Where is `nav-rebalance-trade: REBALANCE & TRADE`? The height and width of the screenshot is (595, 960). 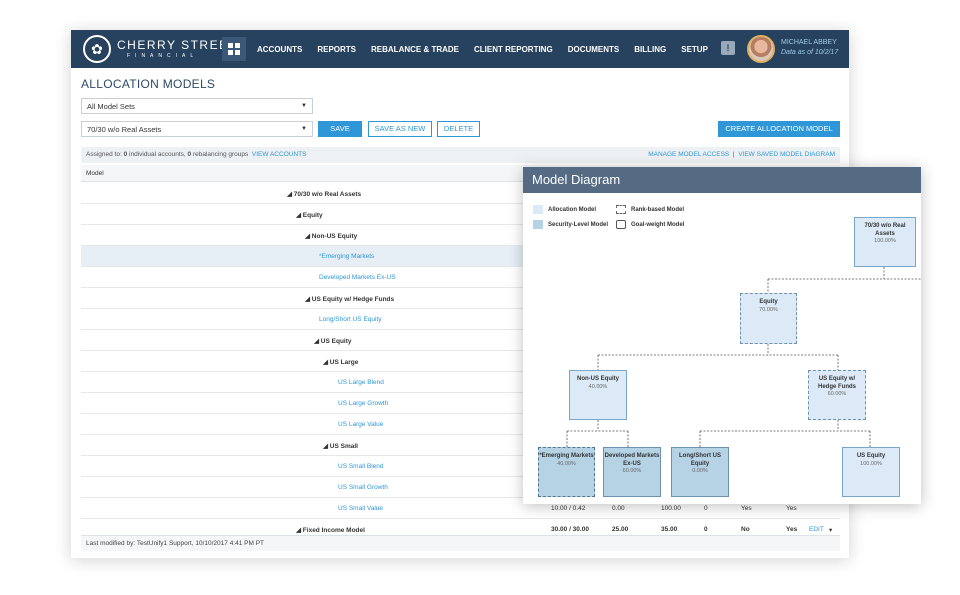 nav-rebalance-trade: REBALANCE & TRADE is located at coordinates (415, 49).